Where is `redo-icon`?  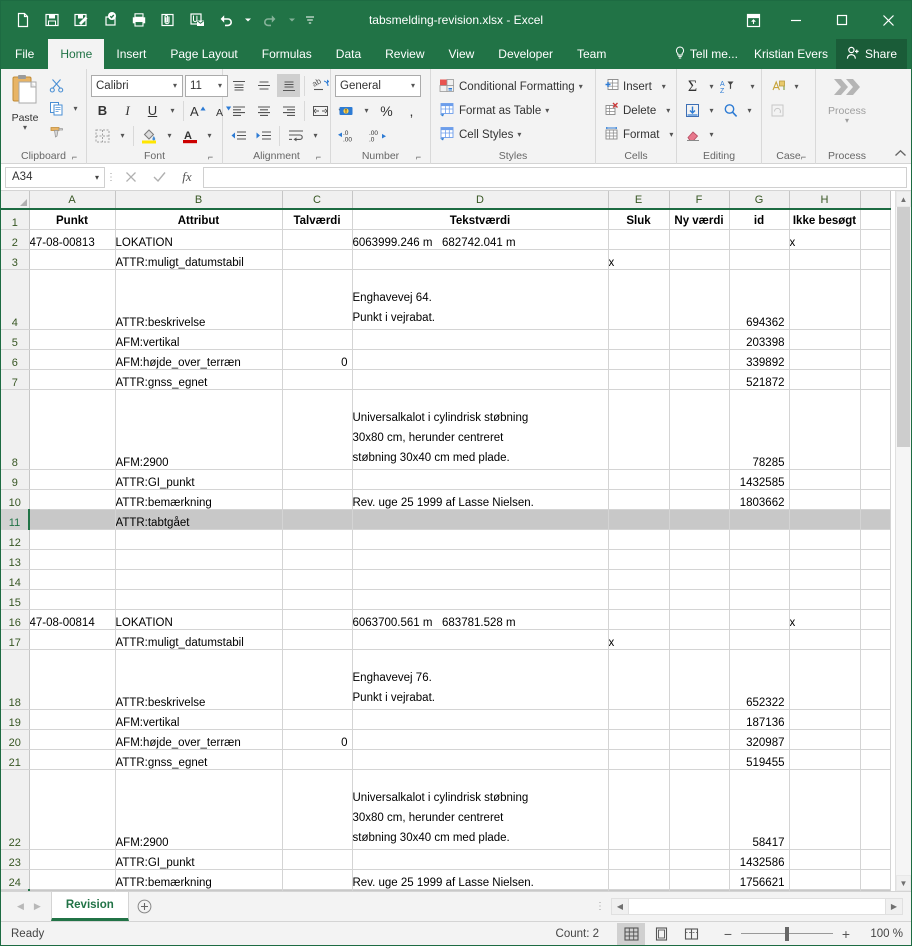 redo-icon is located at coordinates (270, 20).